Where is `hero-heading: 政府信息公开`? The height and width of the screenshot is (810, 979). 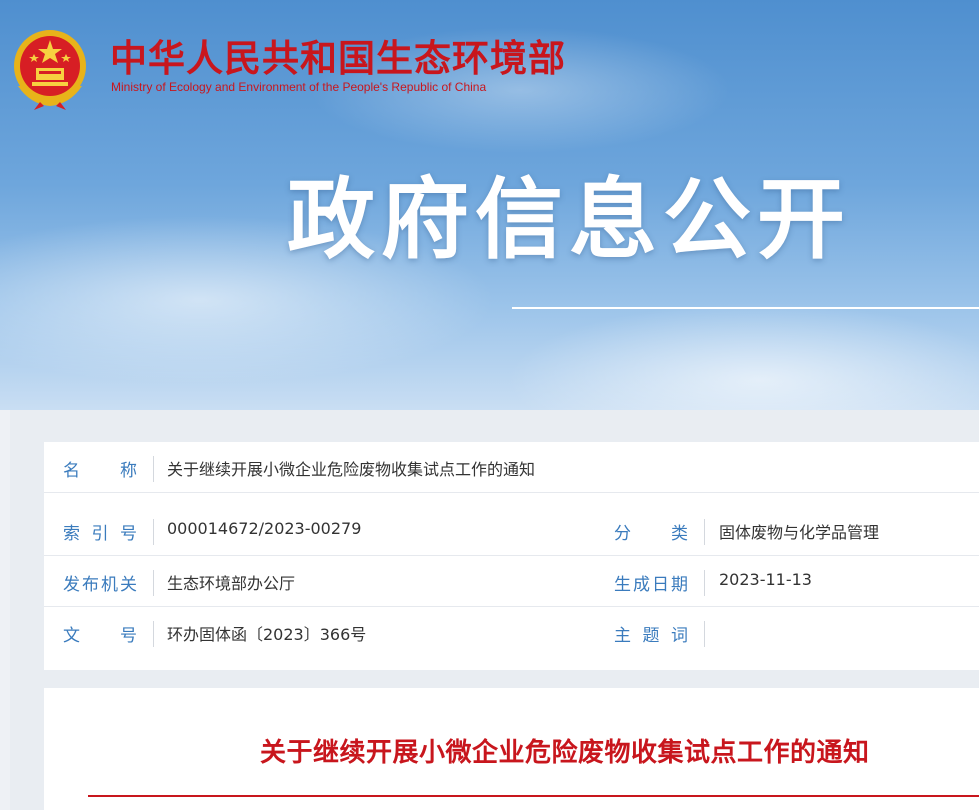 hero-heading: 政府信息公开 is located at coordinates (569, 219).